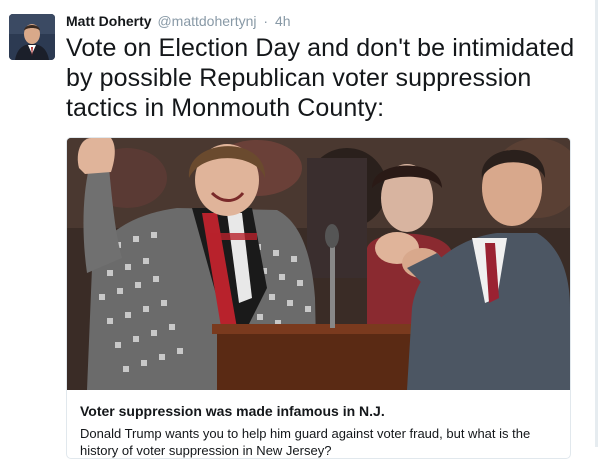 The height and width of the screenshot is (459, 598). Describe the element at coordinates (206, 21) in the screenshot. I see `screen-name: @mattdohertynj` at that location.